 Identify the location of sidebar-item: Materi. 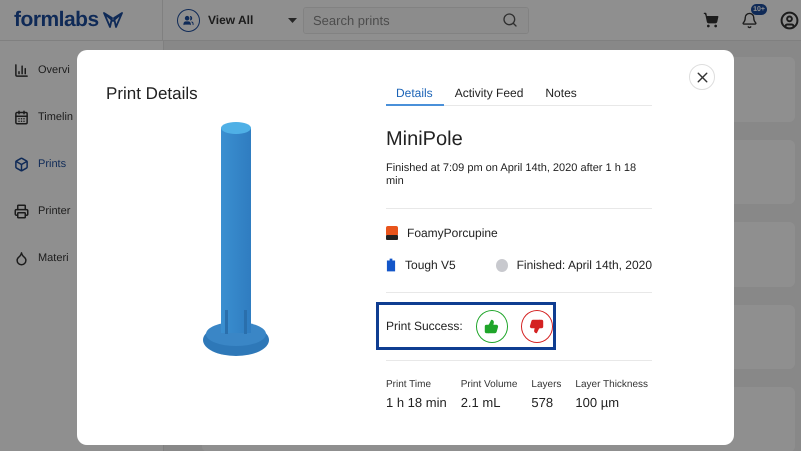
(81, 258).